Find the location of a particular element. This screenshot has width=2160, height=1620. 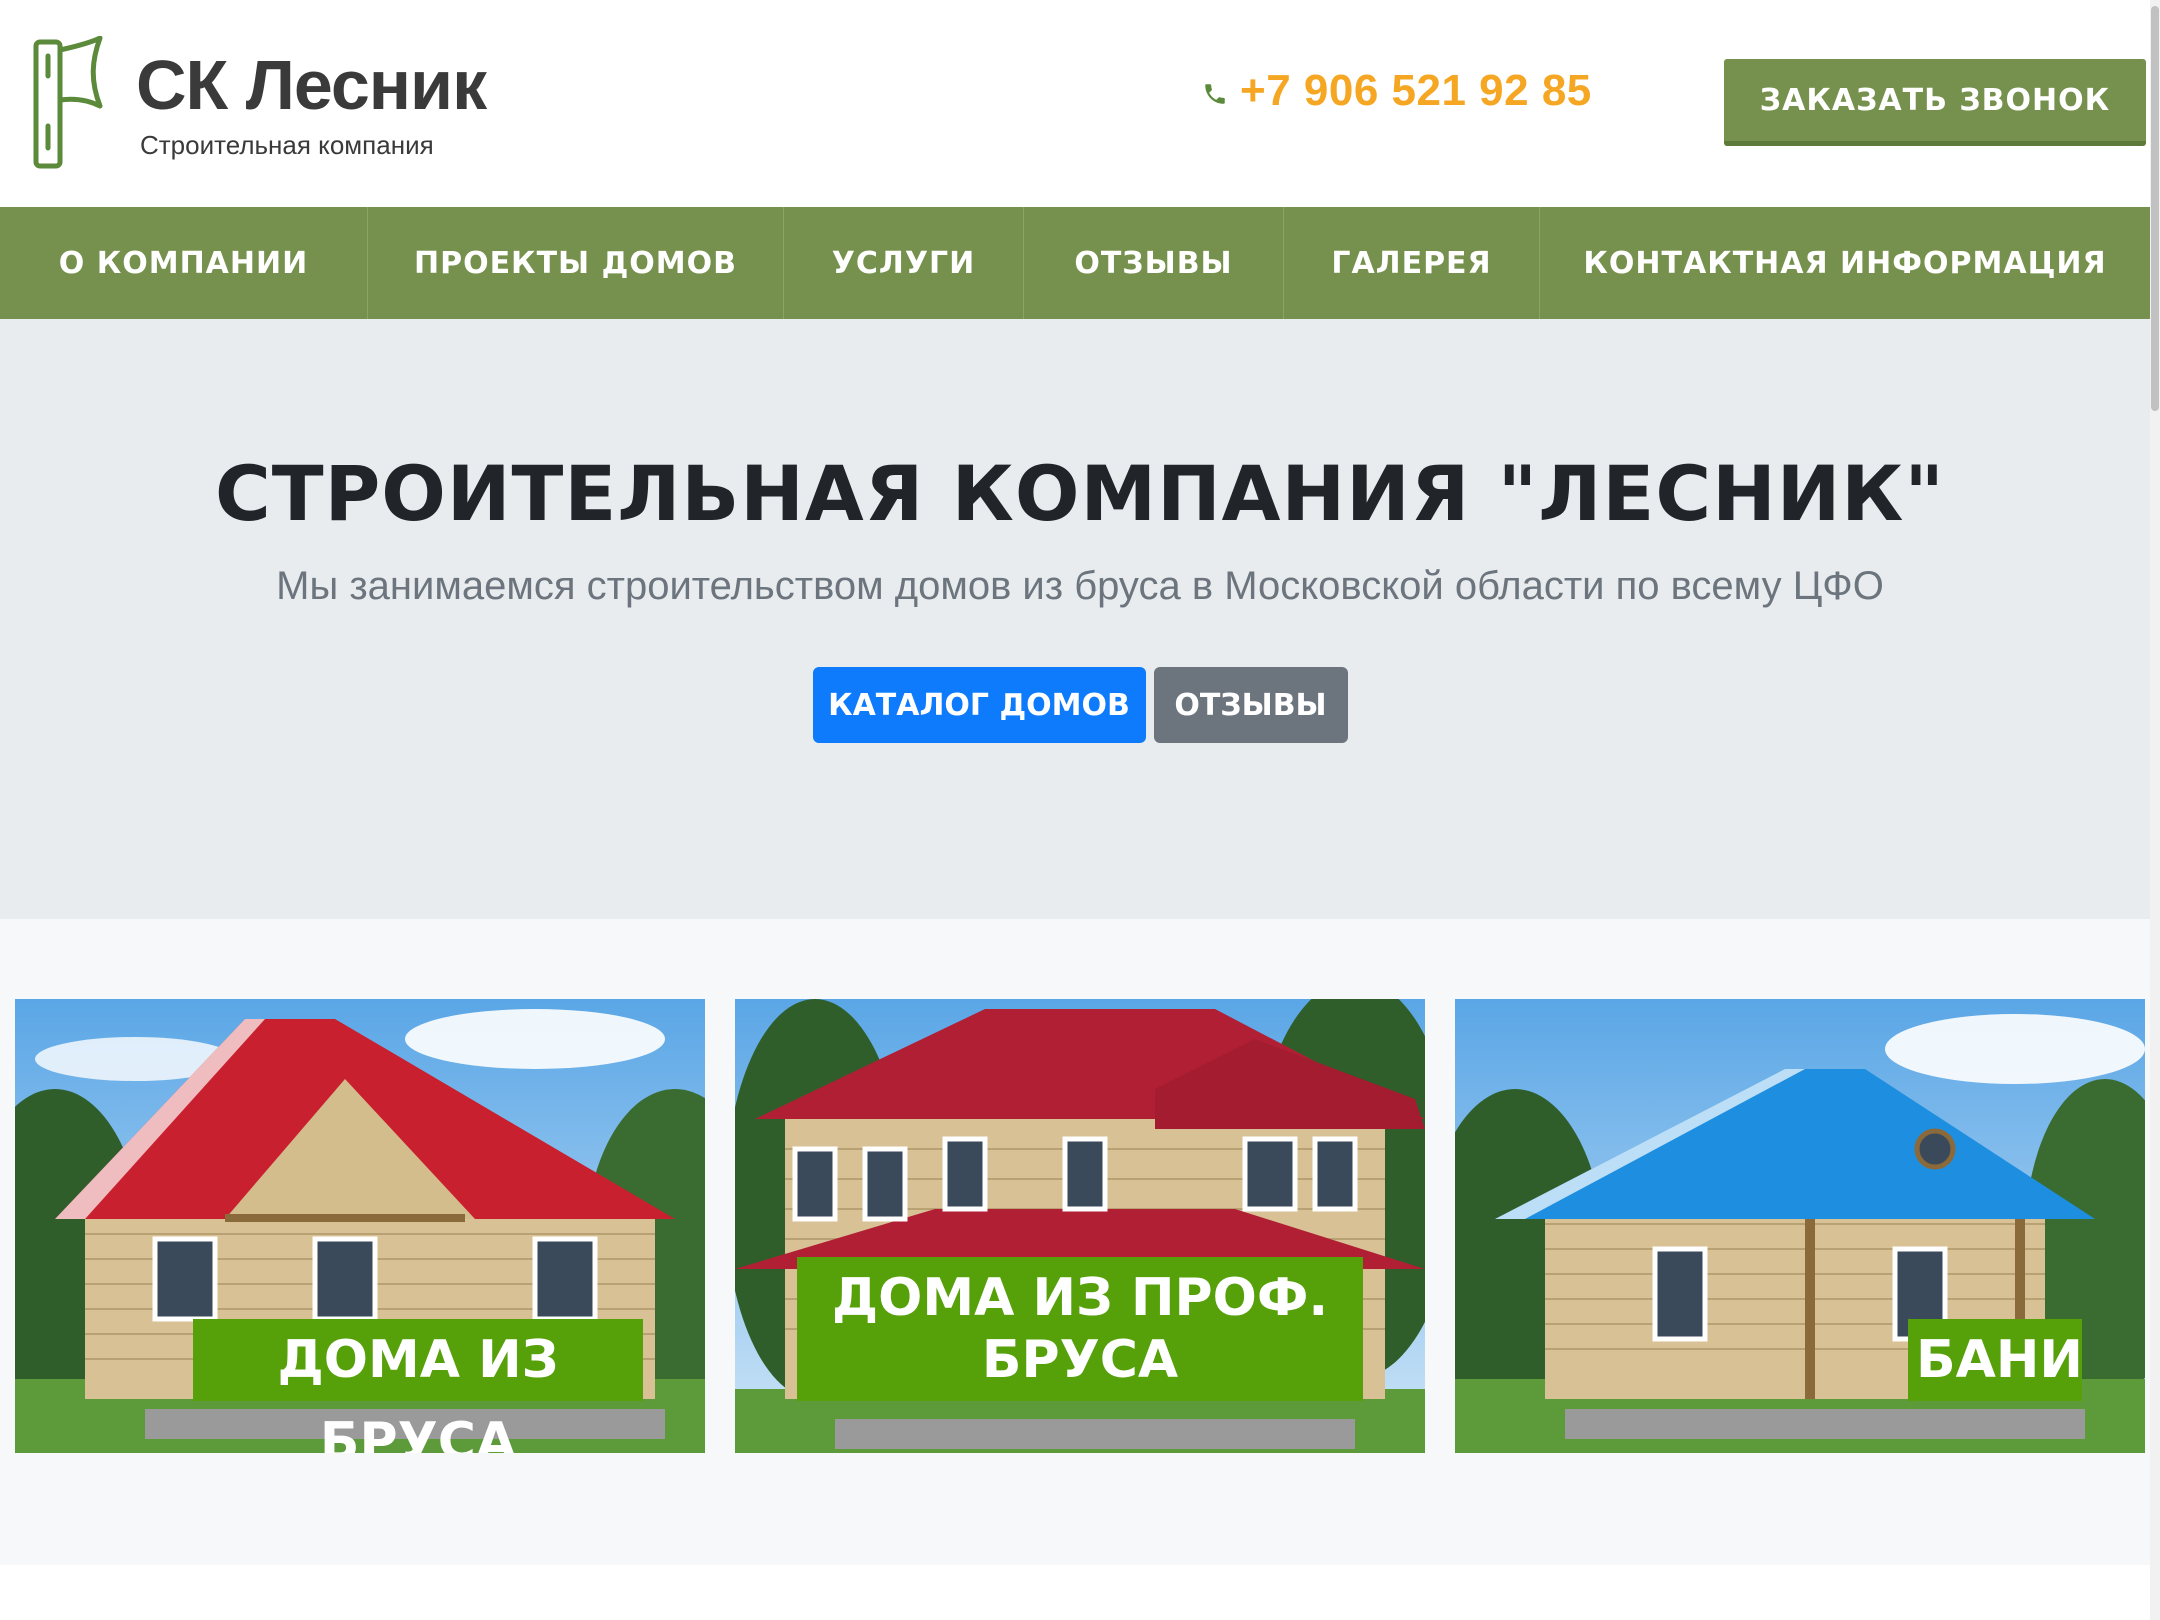

logo-subtitle: Строительная компания is located at coordinates (287, 145).